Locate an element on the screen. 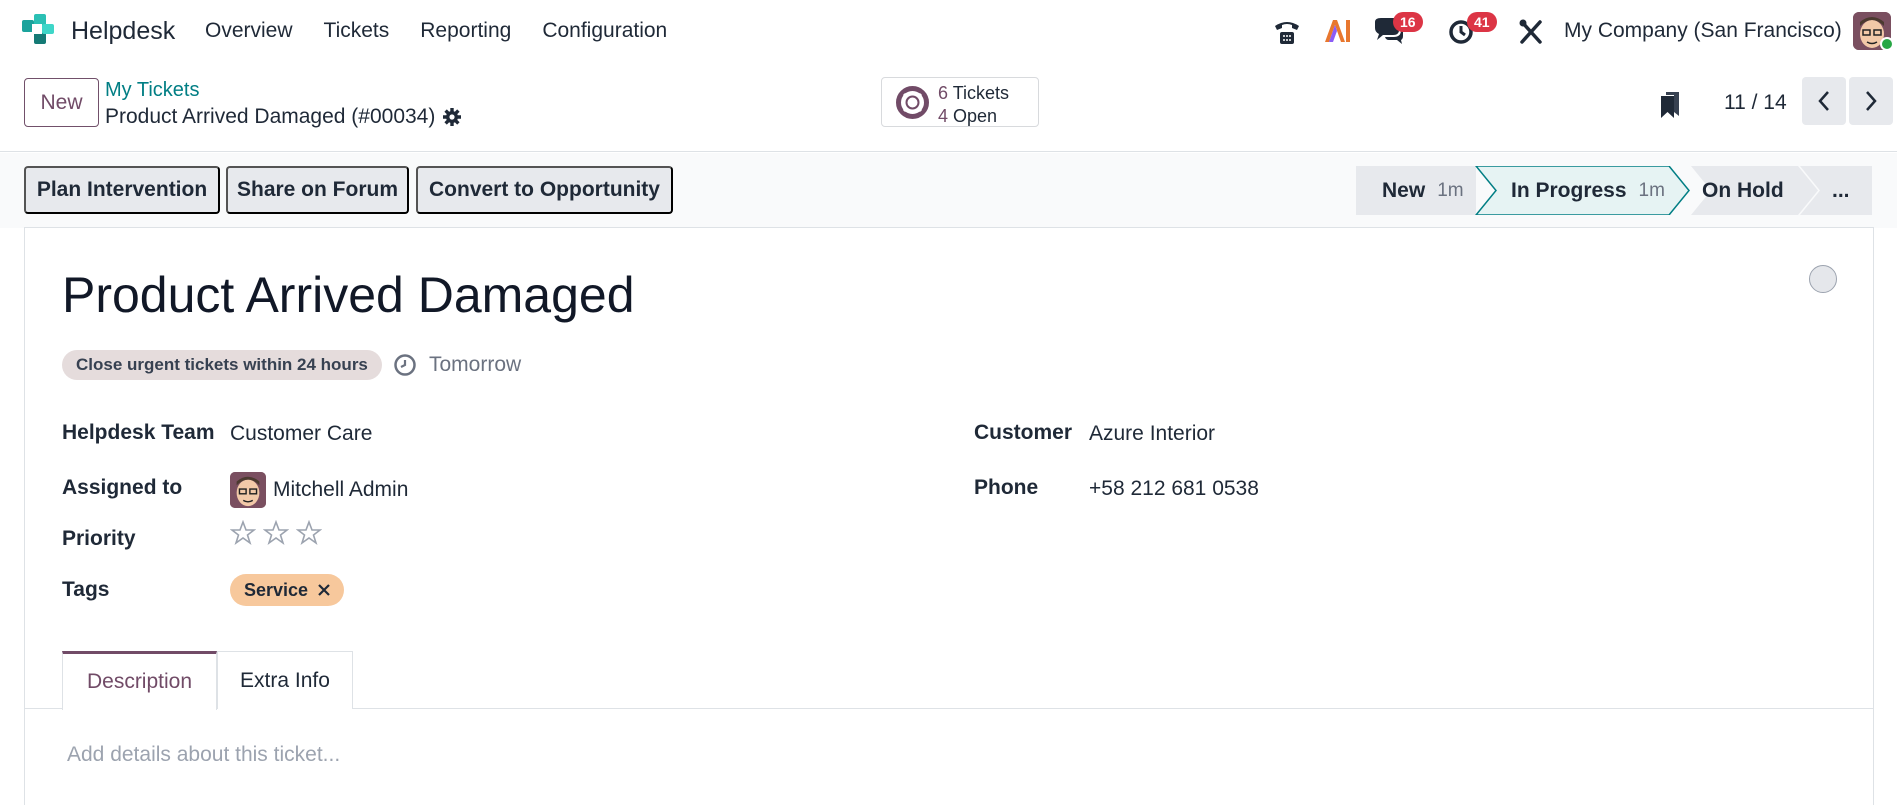 The width and height of the screenshot is (1897, 805). stage-new-label: New is located at coordinates (1404, 190).